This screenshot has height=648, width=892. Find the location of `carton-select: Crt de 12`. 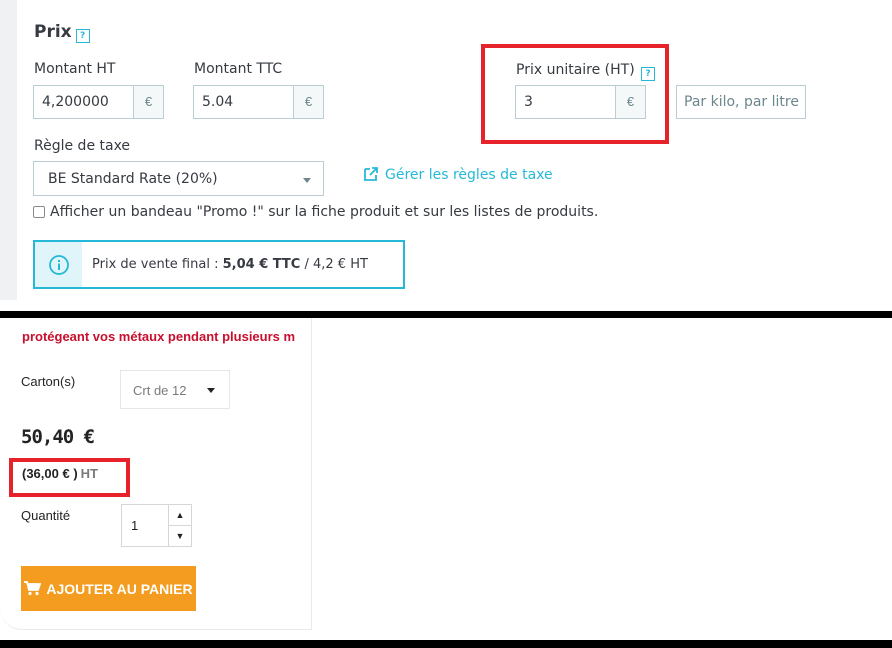

carton-select: Crt de 12 is located at coordinates (175, 389).